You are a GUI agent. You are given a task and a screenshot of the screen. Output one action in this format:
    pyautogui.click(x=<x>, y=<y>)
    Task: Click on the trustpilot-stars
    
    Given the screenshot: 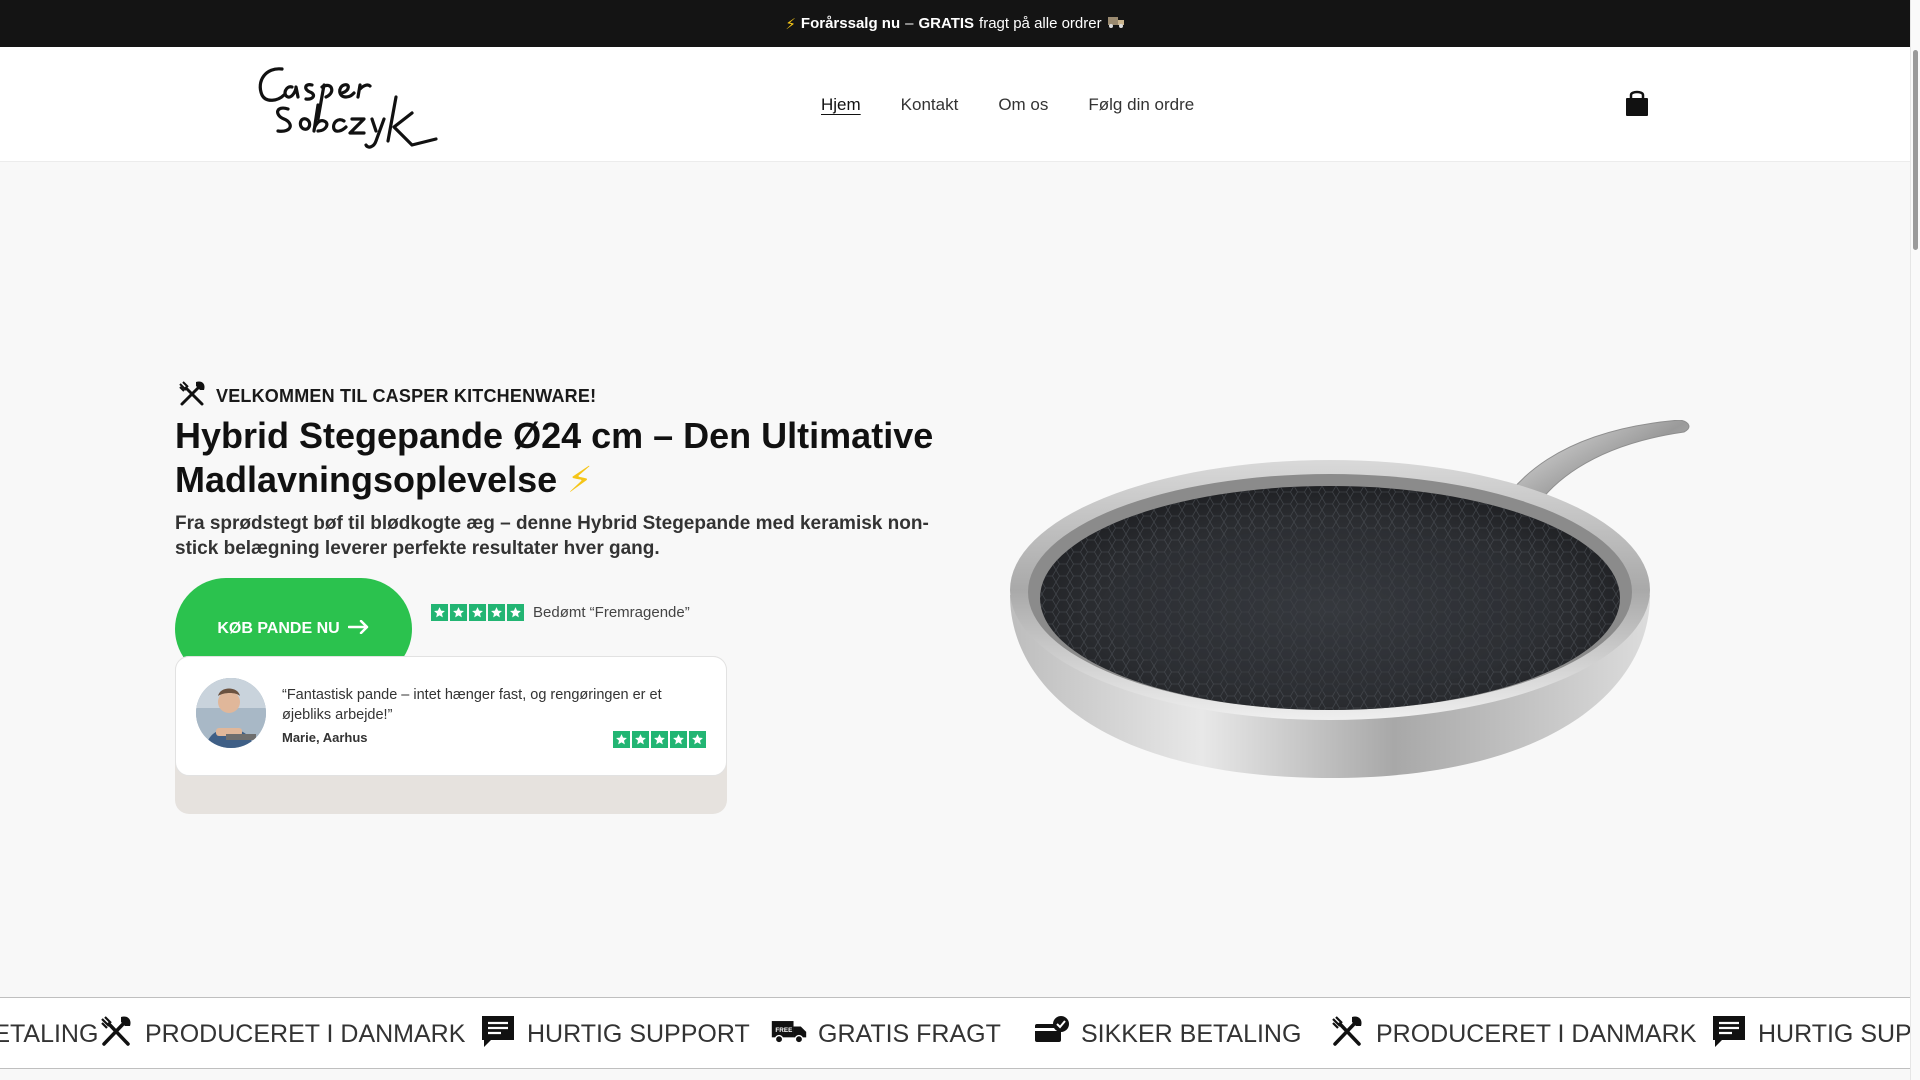 What is the action you would take?
    pyautogui.click(x=477, y=612)
    